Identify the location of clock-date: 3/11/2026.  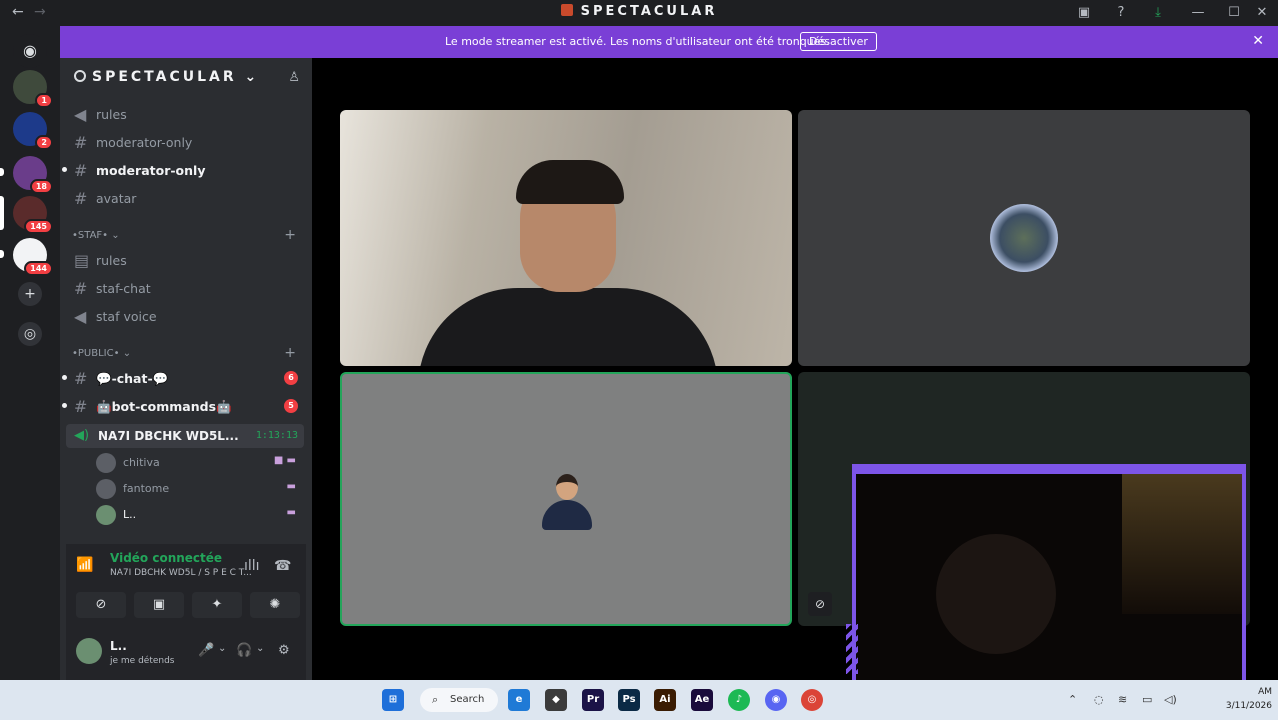
(1248, 706).